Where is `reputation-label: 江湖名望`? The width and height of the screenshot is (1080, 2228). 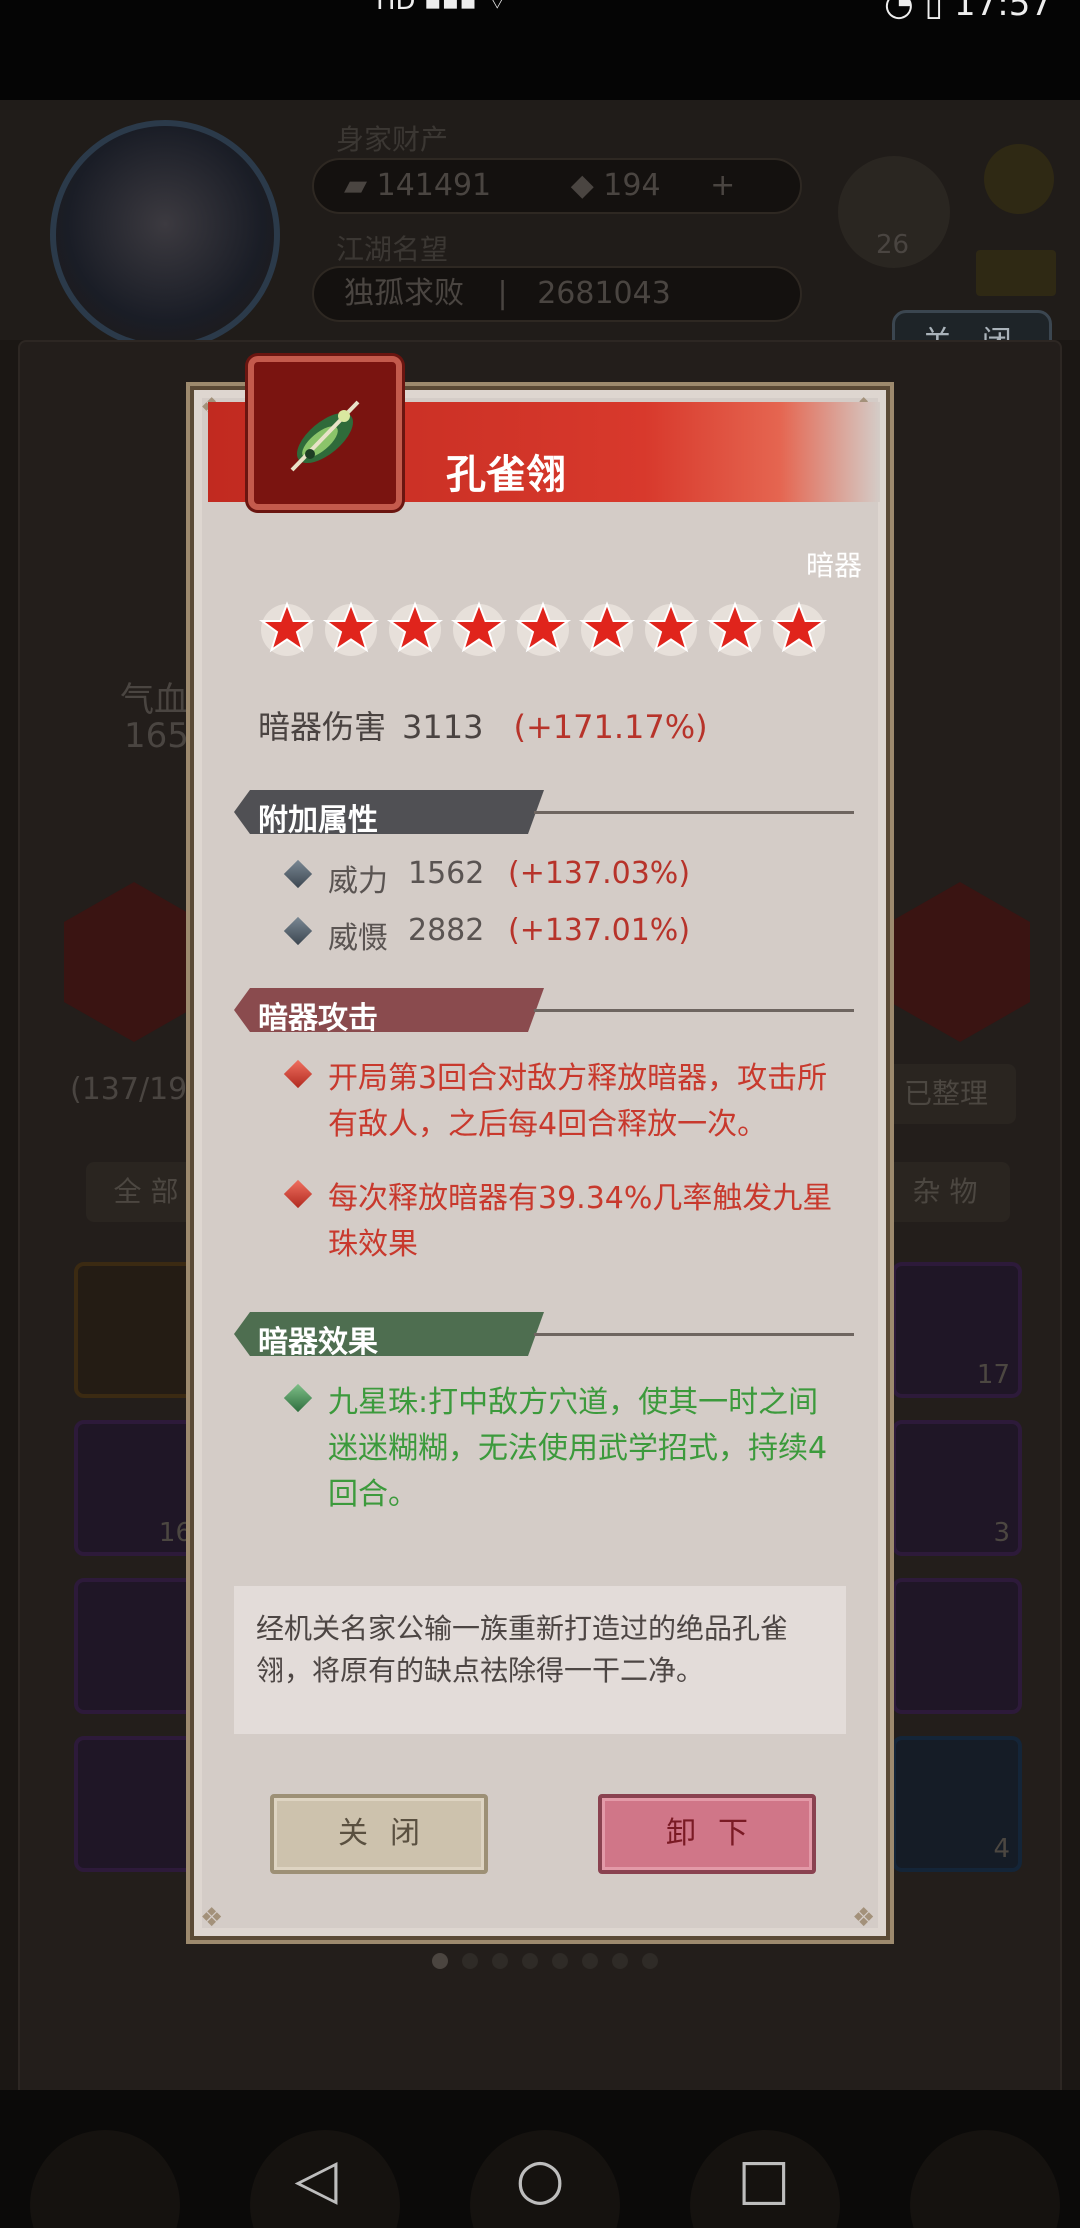 reputation-label: 江湖名望 is located at coordinates (392, 249).